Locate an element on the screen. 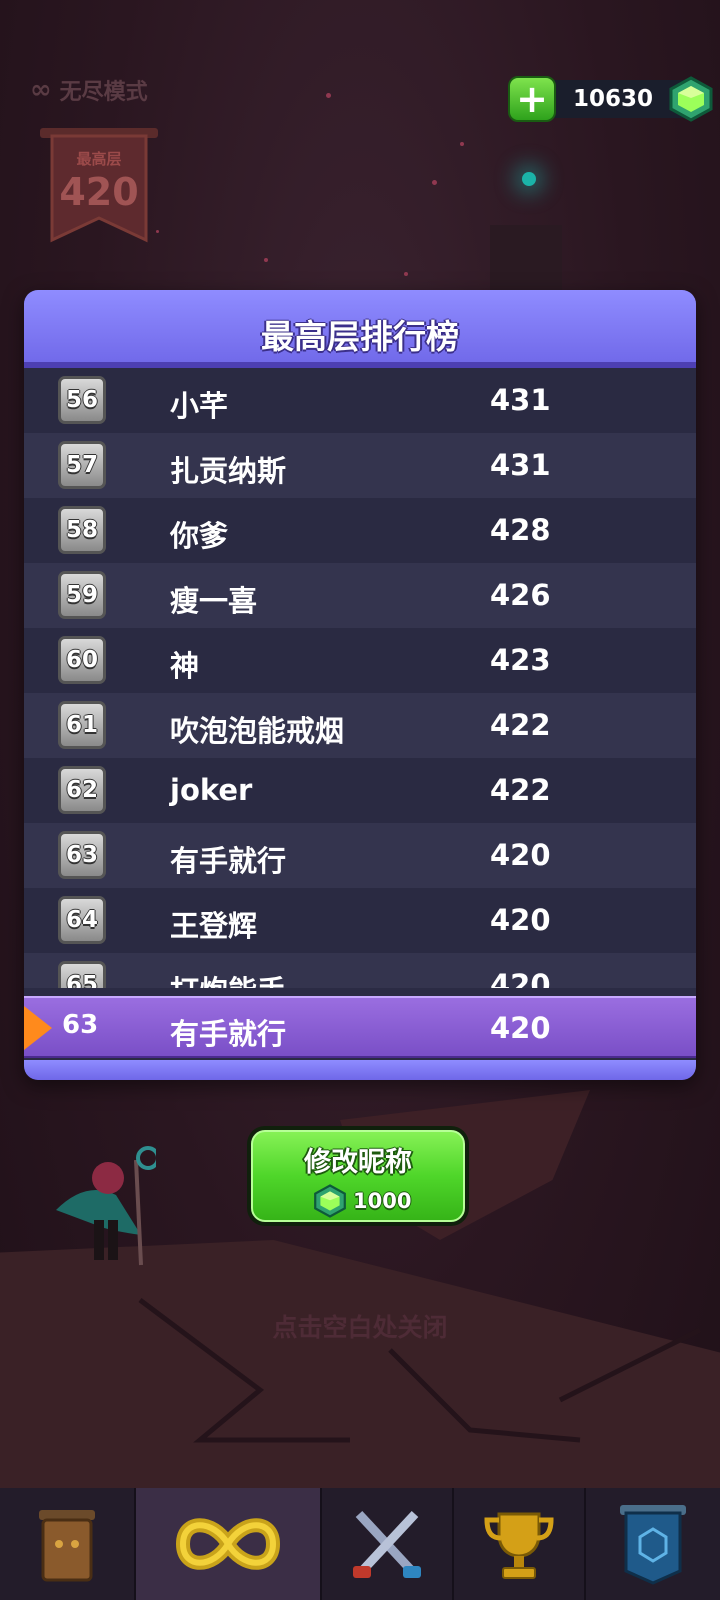 The image size is (720, 1600). rank-badge: 61 is located at coordinates (82, 725).